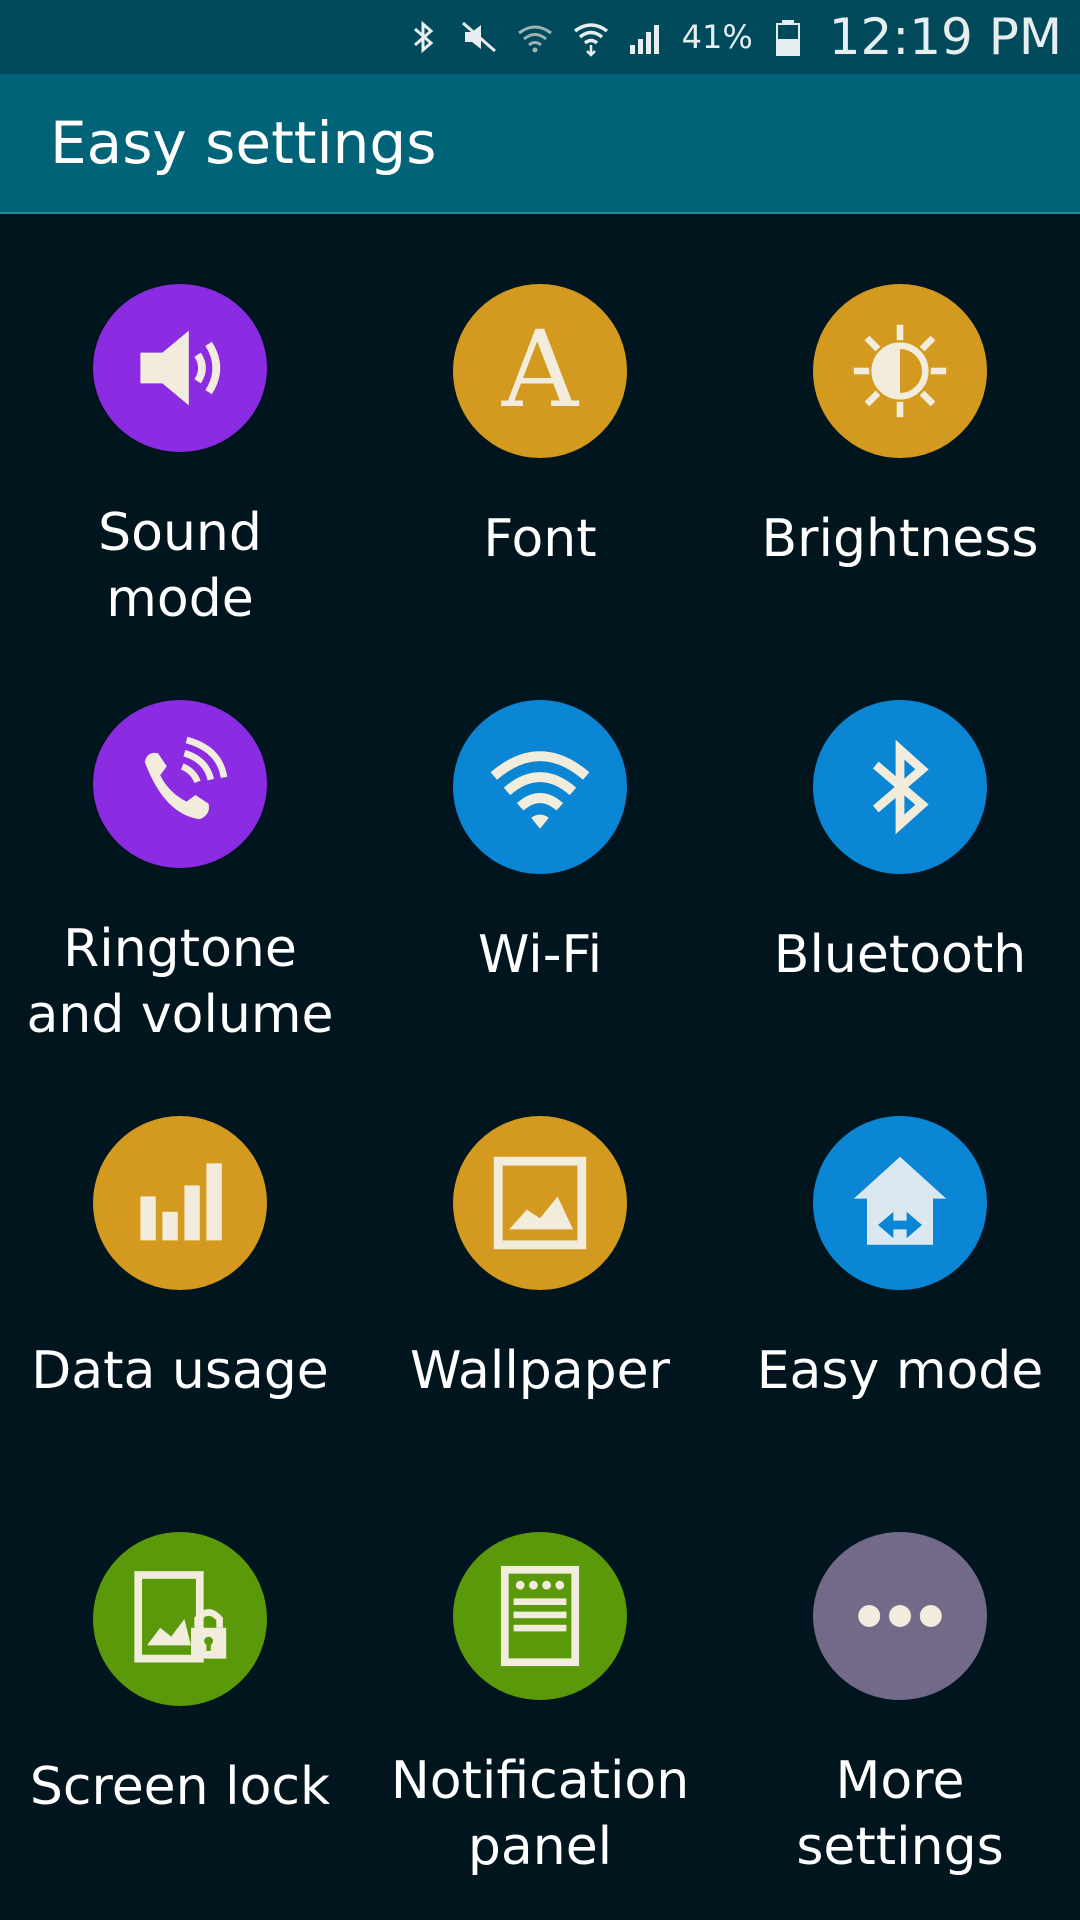 The height and width of the screenshot is (1920, 1080). What do you see at coordinates (717, 37) in the screenshot?
I see `battery-percent: 41%` at bounding box center [717, 37].